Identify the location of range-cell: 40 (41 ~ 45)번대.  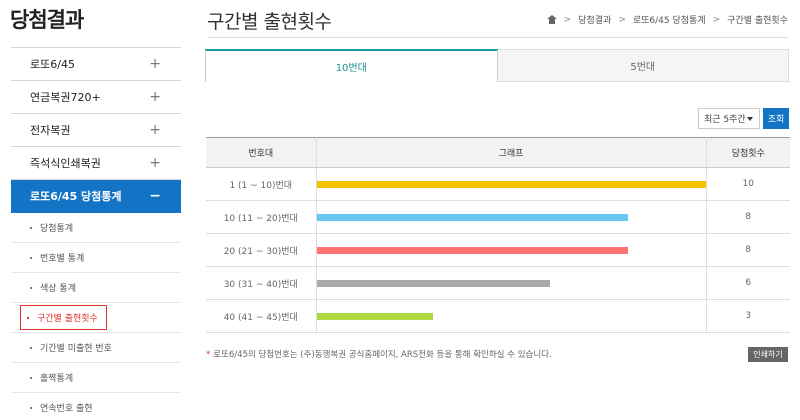
(261, 316).